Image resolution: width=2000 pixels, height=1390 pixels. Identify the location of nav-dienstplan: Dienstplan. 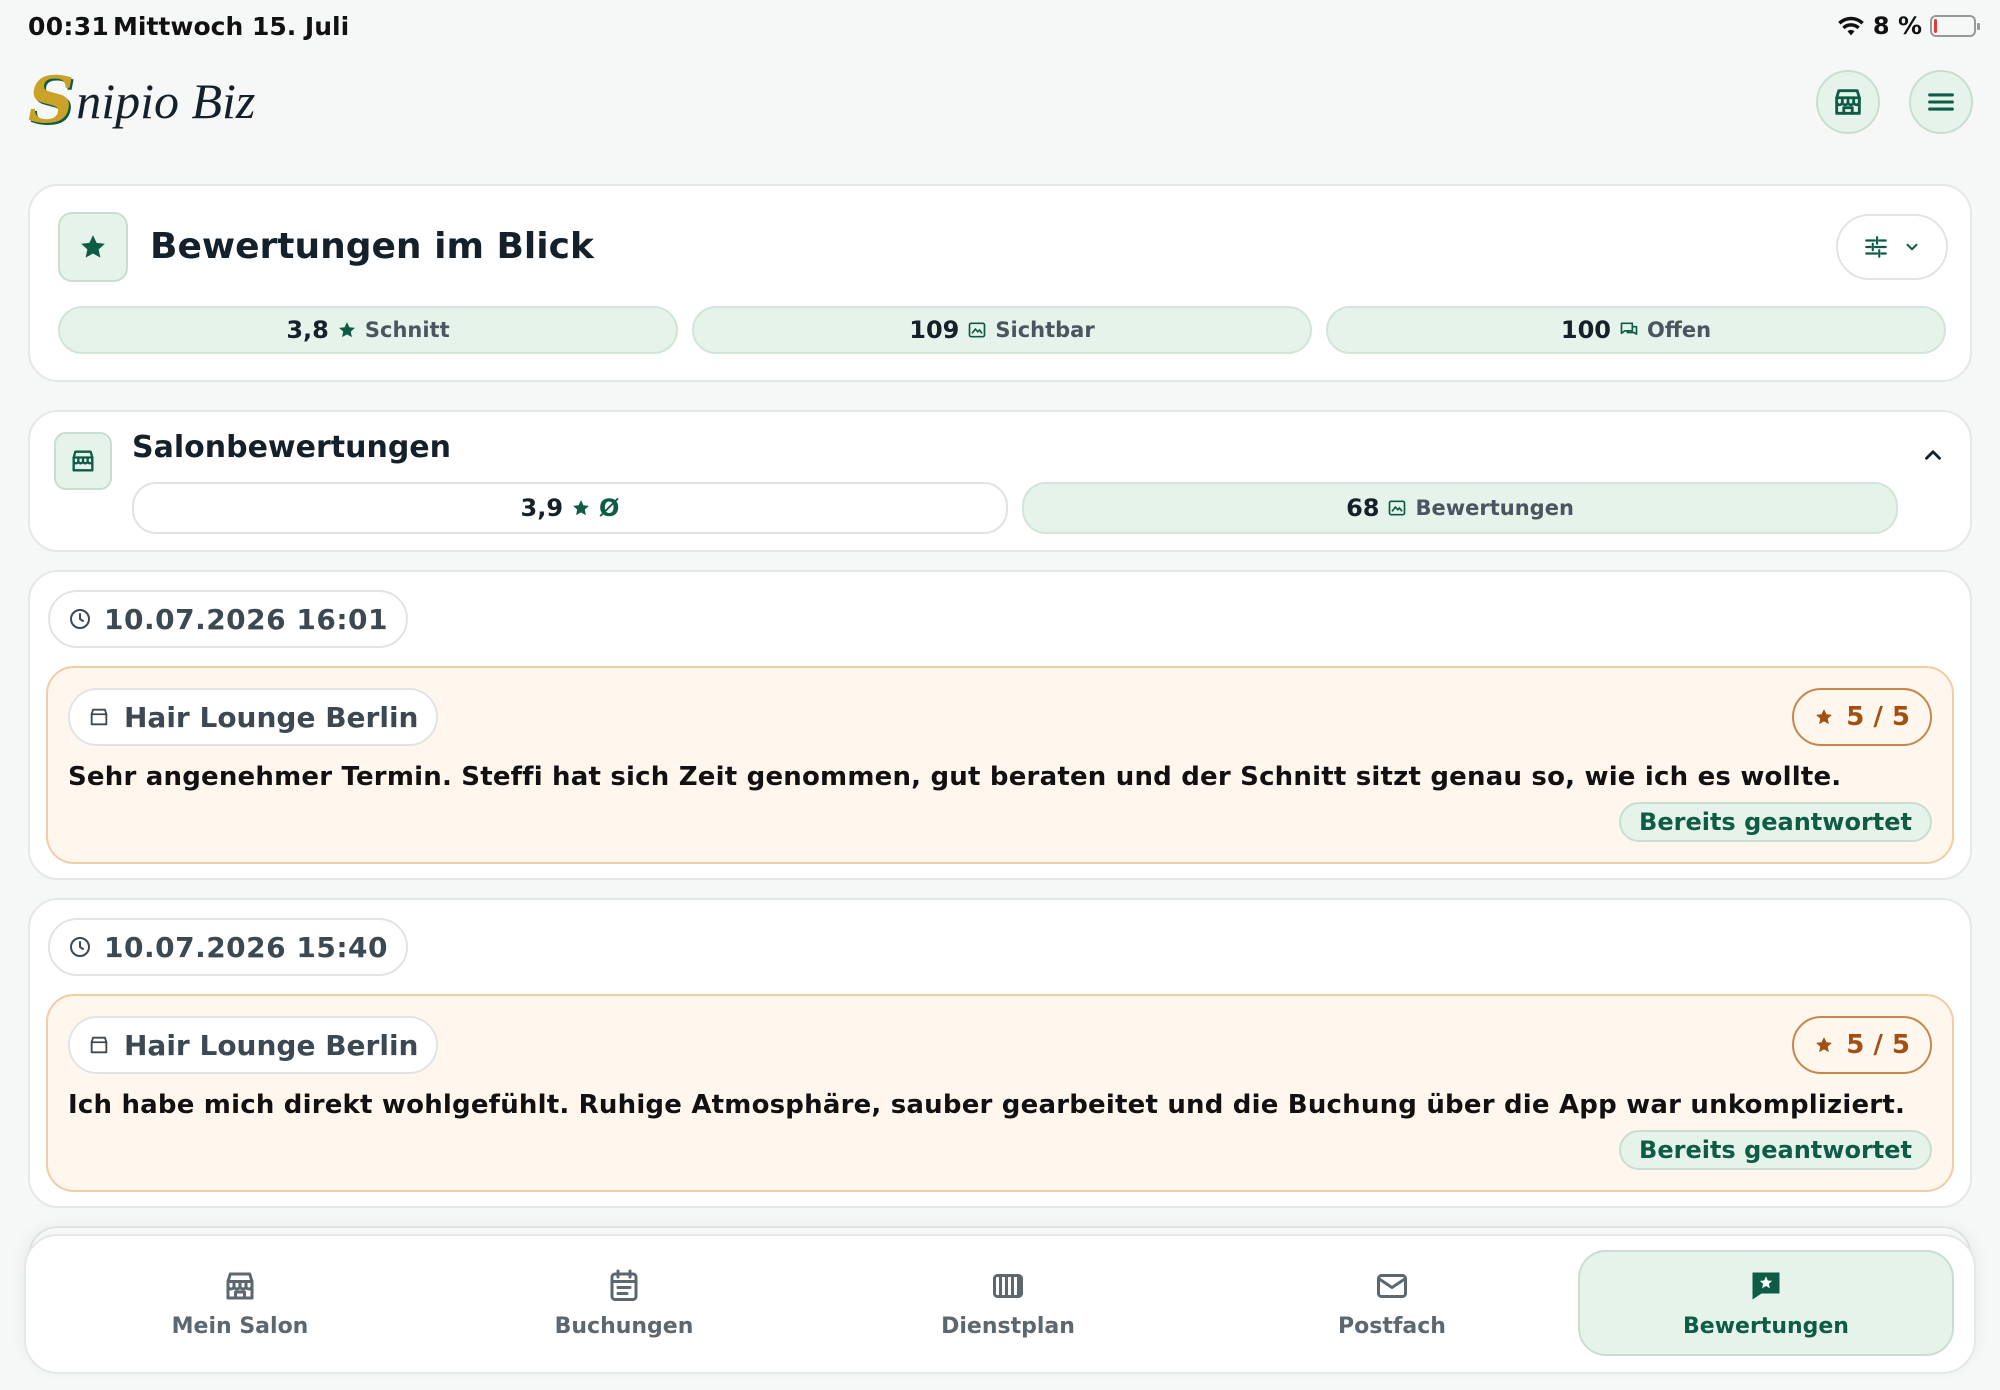
(1008, 1303).